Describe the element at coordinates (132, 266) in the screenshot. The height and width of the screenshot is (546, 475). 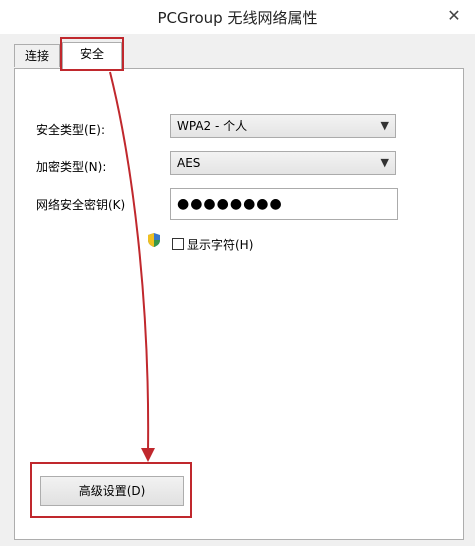
I see `annotation-arrow` at that location.